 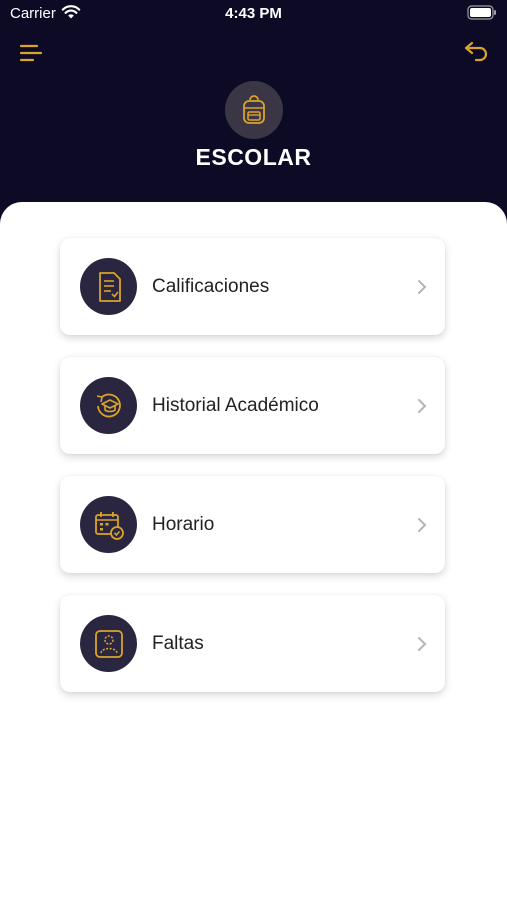 I want to click on calendar-check-icon, so click(x=109, y=525).